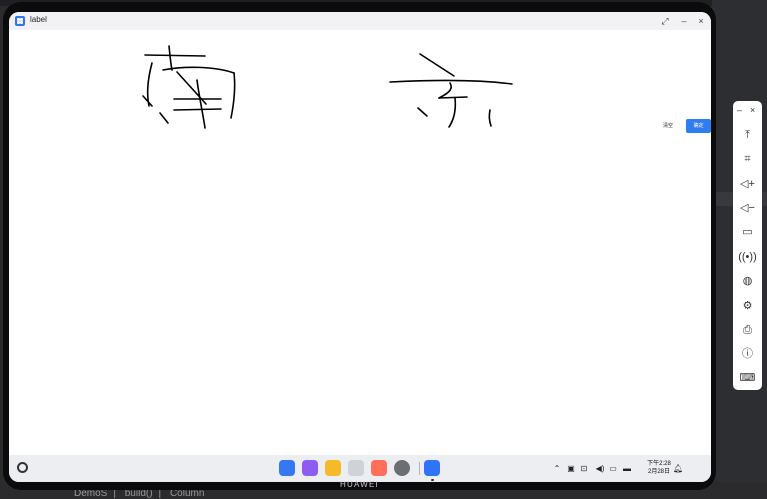 This screenshot has height=499, width=767. What do you see at coordinates (659, 464) in the screenshot?
I see `clock-time: 下午2:28` at bounding box center [659, 464].